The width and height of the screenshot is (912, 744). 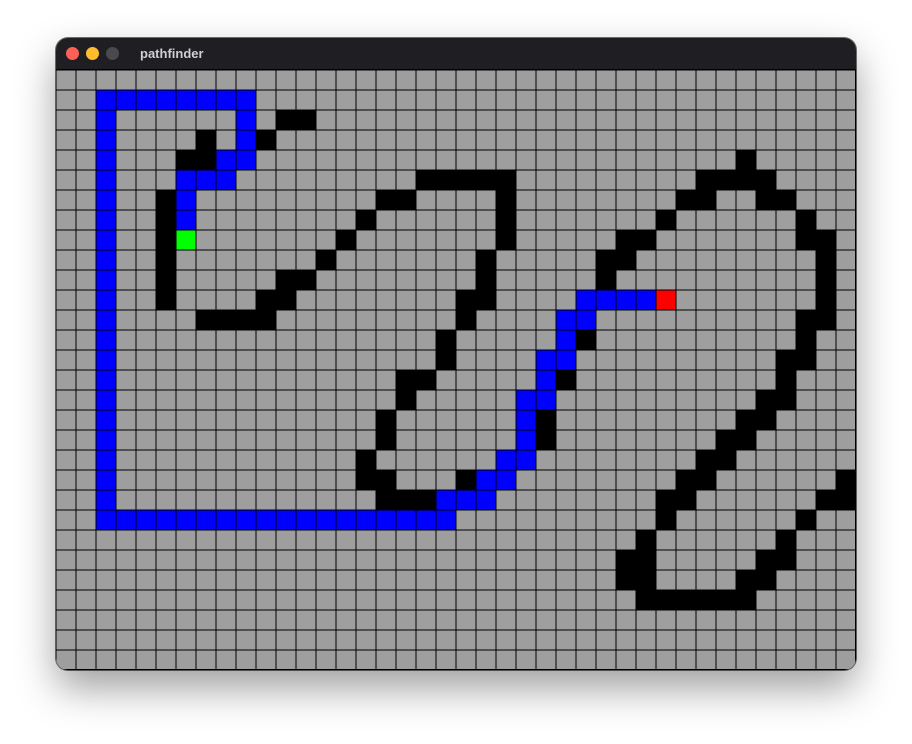 What do you see at coordinates (72, 53) in the screenshot?
I see `close-button` at bounding box center [72, 53].